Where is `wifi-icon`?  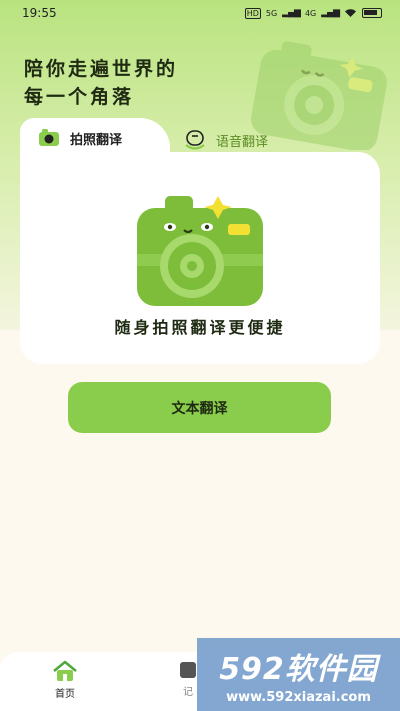
wifi-icon is located at coordinates (350, 13).